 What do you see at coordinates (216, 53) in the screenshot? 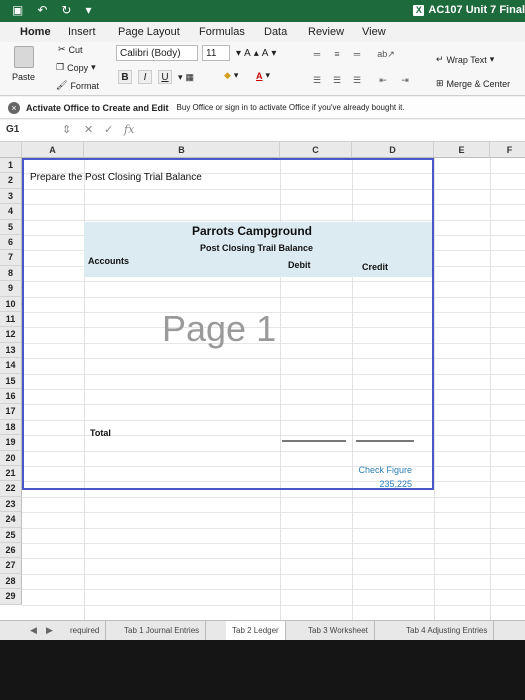
I see `font-size-select: 11` at bounding box center [216, 53].